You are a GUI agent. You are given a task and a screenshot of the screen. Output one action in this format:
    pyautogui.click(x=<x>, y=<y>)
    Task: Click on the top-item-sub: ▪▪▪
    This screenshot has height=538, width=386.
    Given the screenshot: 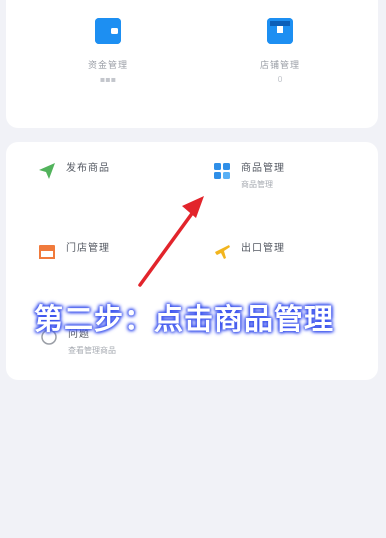 What is the action you would take?
    pyautogui.click(x=108, y=79)
    